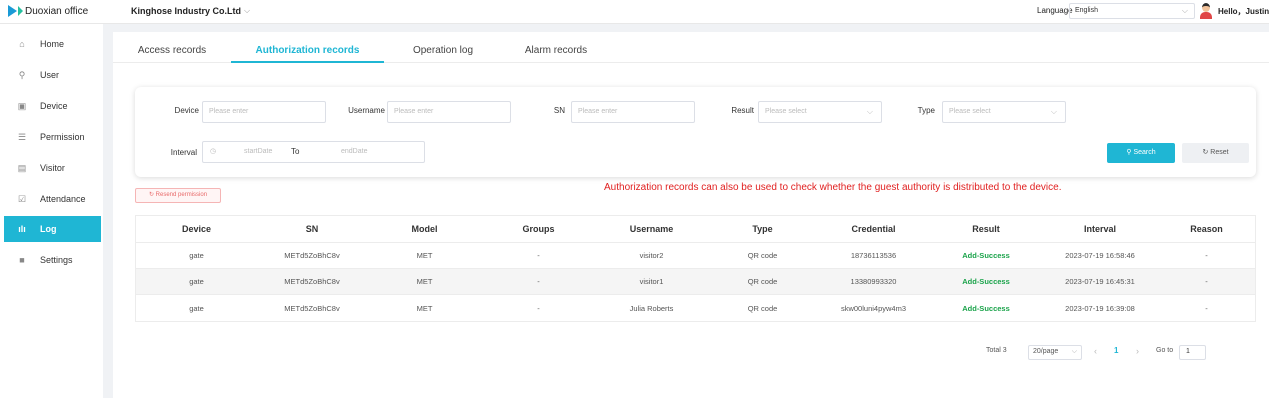  What do you see at coordinates (313, 152) in the screenshot?
I see `interval-date-range: ◷ startDate To endDate` at bounding box center [313, 152].